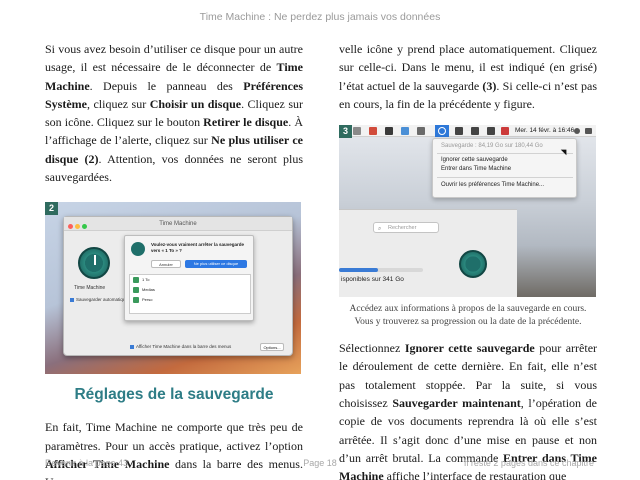 The width and height of the screenshot is (640, 480). I want to click on section-heading: Réglages de la sauvegarde, so click(174, 395).